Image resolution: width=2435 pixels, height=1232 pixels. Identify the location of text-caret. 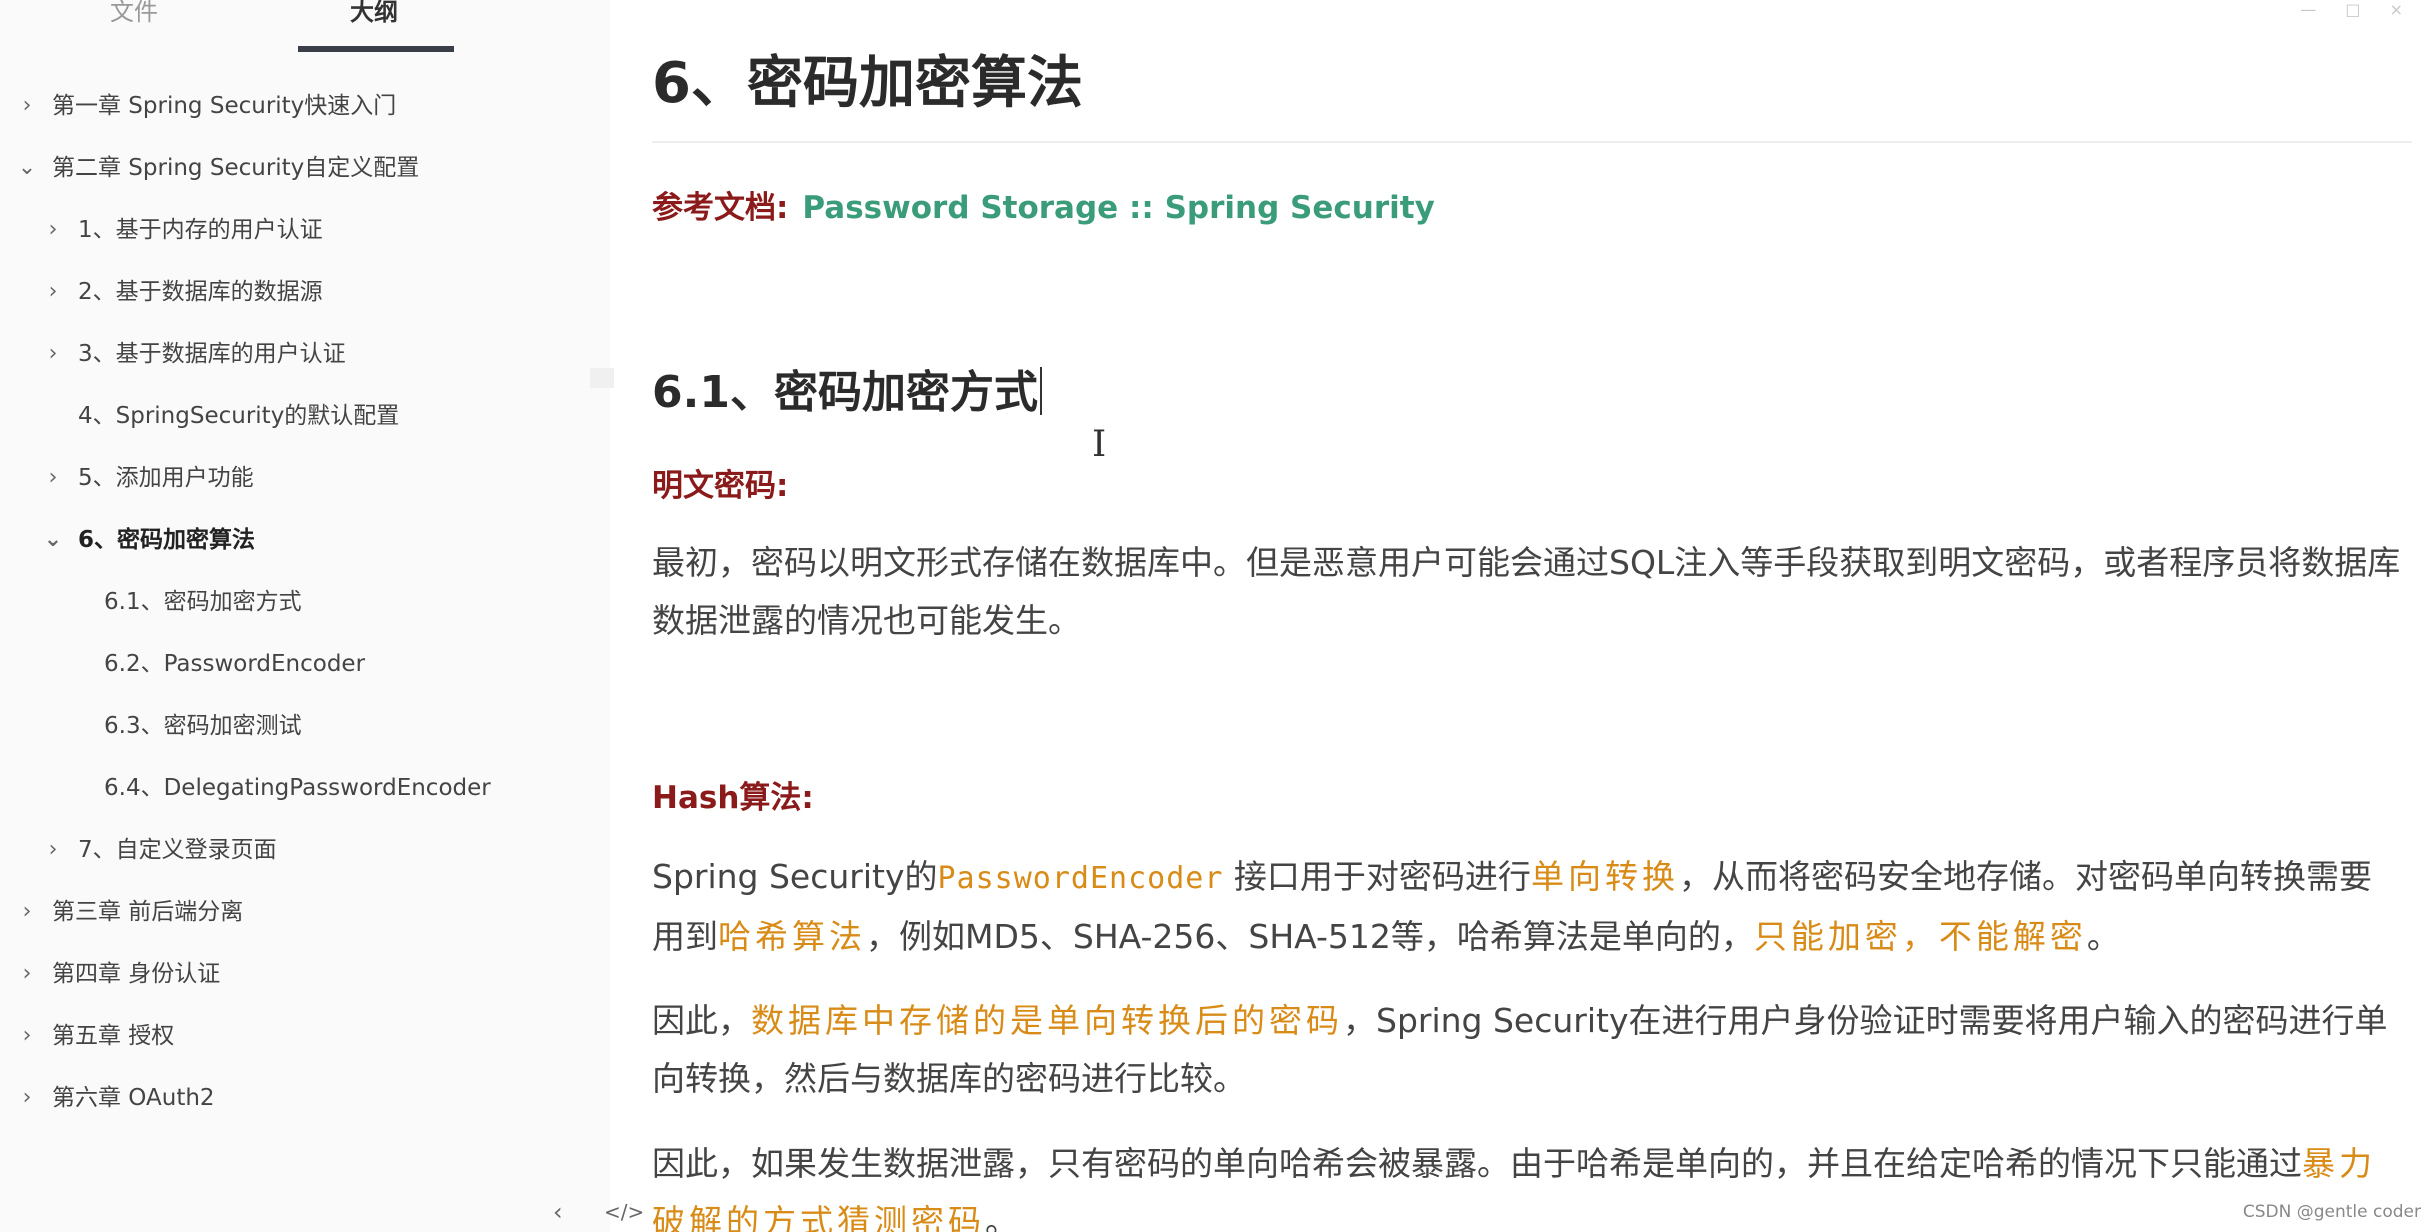
(1040, 391).